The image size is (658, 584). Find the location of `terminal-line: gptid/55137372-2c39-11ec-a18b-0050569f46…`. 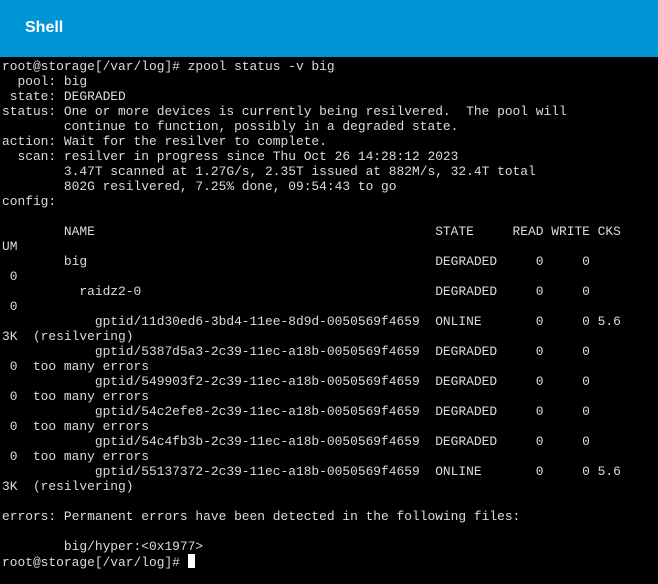

terminal-line: gptid/55137372-2c39-11ec-a18b-0050569f46… is located at coordinates (311, 471).